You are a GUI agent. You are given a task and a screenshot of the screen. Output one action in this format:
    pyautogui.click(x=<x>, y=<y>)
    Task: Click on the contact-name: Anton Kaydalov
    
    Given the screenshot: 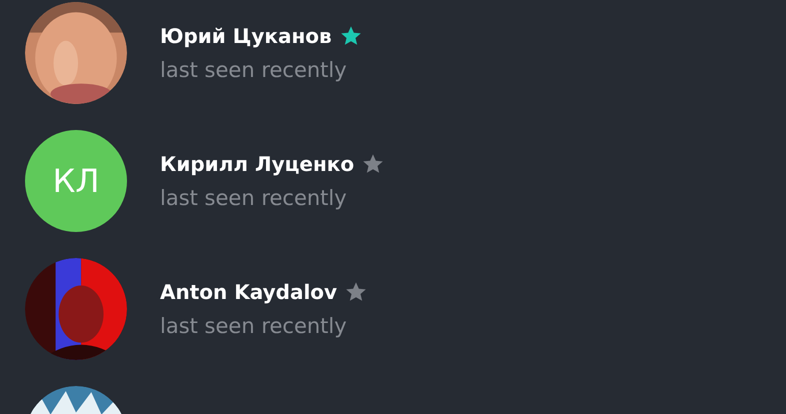 What is the action you would take?
    pyautogui.click(x=249, y=292)
    